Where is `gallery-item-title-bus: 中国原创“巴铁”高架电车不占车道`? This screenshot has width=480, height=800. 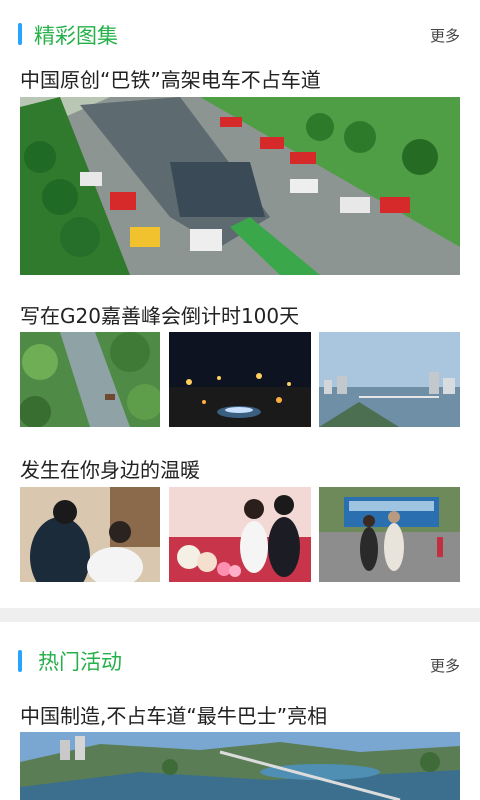 gallery-item-title-bus: 中国原创“巴铁”高架电车不占车道 is located at coordinates (170, 78).